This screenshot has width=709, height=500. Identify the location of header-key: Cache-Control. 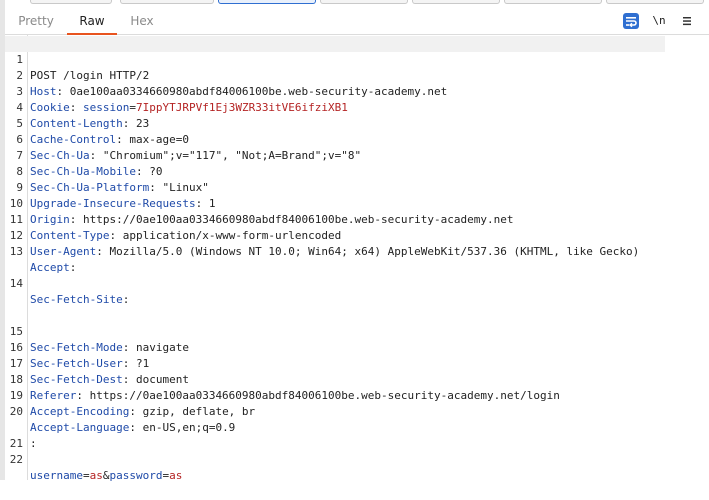
(73, 139).